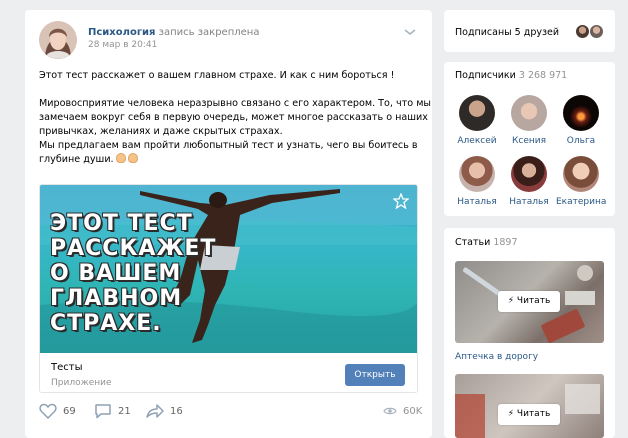 The width and height of the screenshot is (628, 438). What do you see at coordinates (485, 75) in the screenshot?
I see `subscribers-label: Подписчики` at bounding box center [485, 75].